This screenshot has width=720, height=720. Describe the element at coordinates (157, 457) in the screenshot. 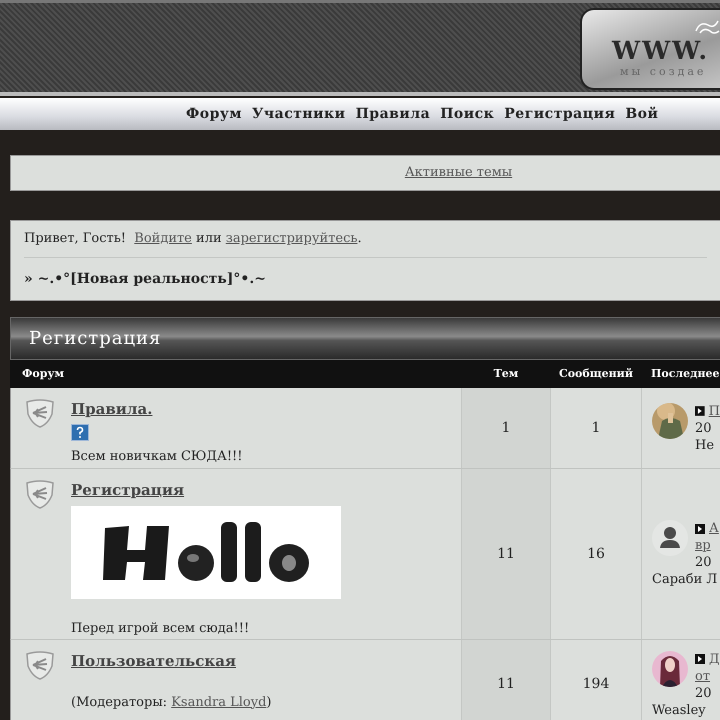

I see `forum-description: Всем новичкам СЮДА!!!` at that location.